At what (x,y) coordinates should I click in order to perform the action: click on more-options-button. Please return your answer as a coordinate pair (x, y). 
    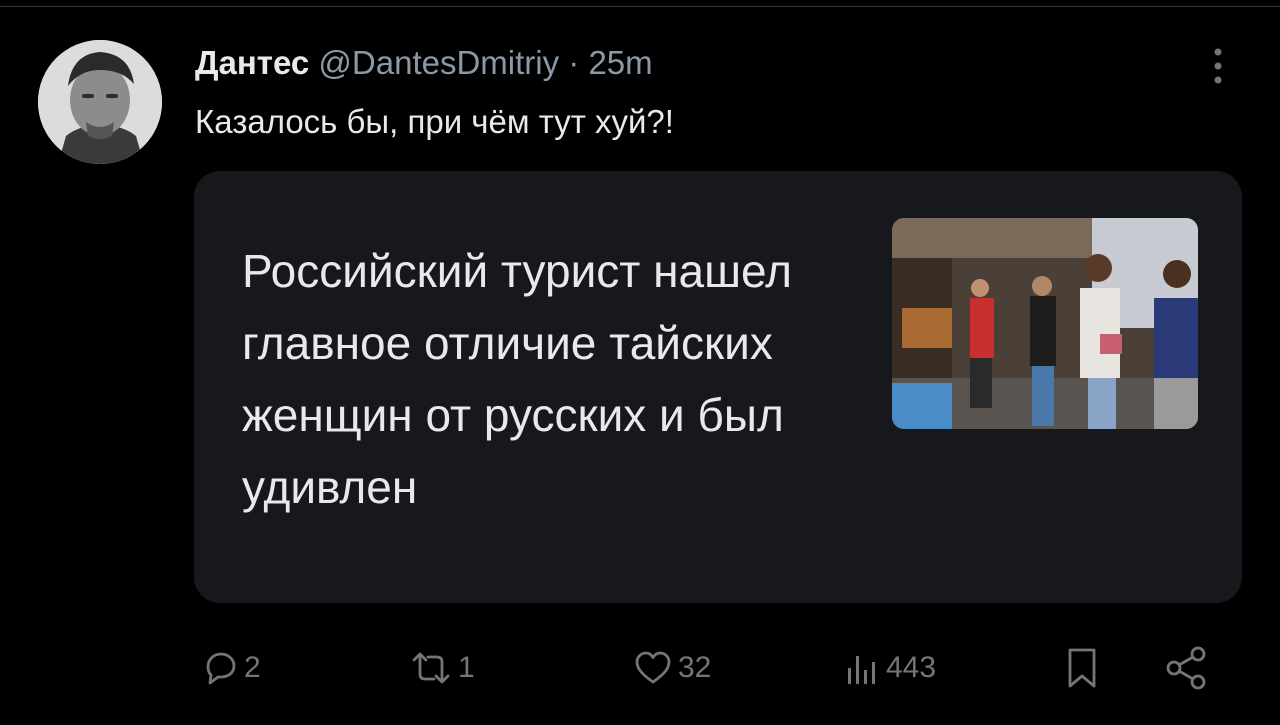
    Looking at the image, I should click on (1218, 66).